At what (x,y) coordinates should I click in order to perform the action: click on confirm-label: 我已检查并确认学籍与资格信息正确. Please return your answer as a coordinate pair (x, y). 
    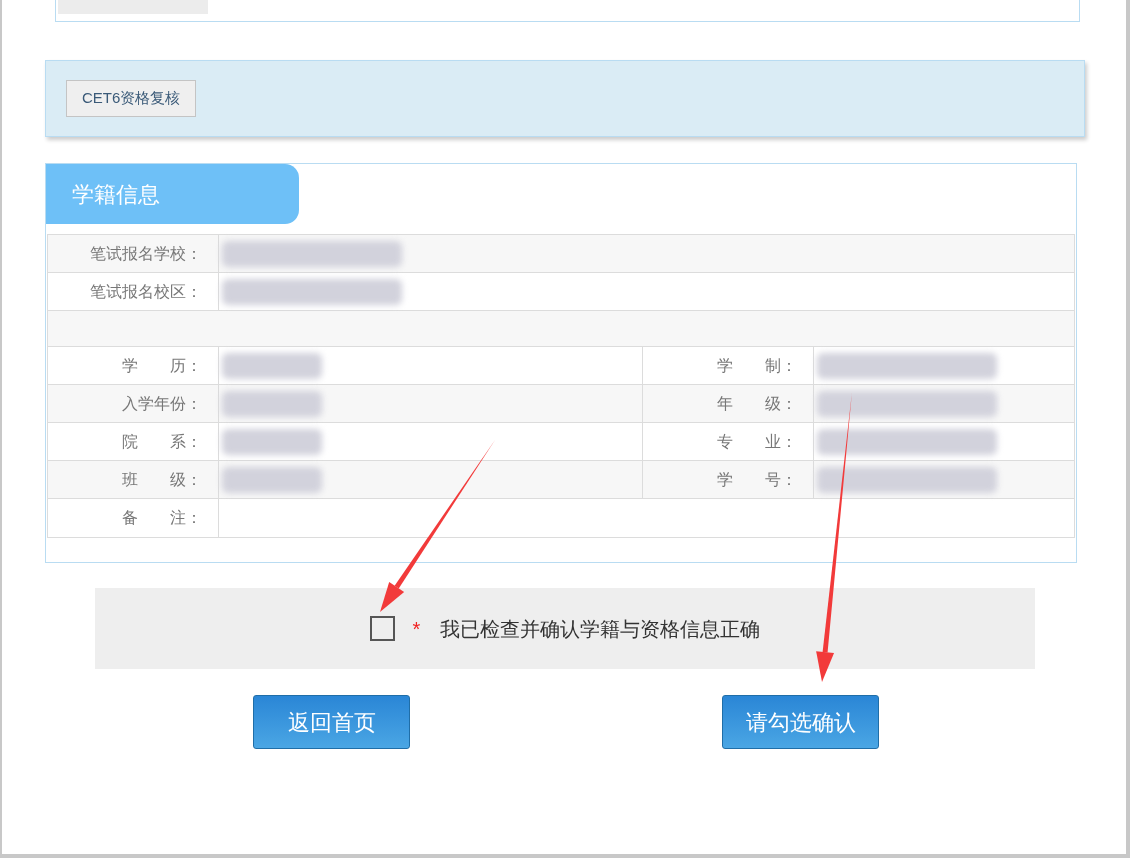
    Looking at the image, I should click on (600, 629).